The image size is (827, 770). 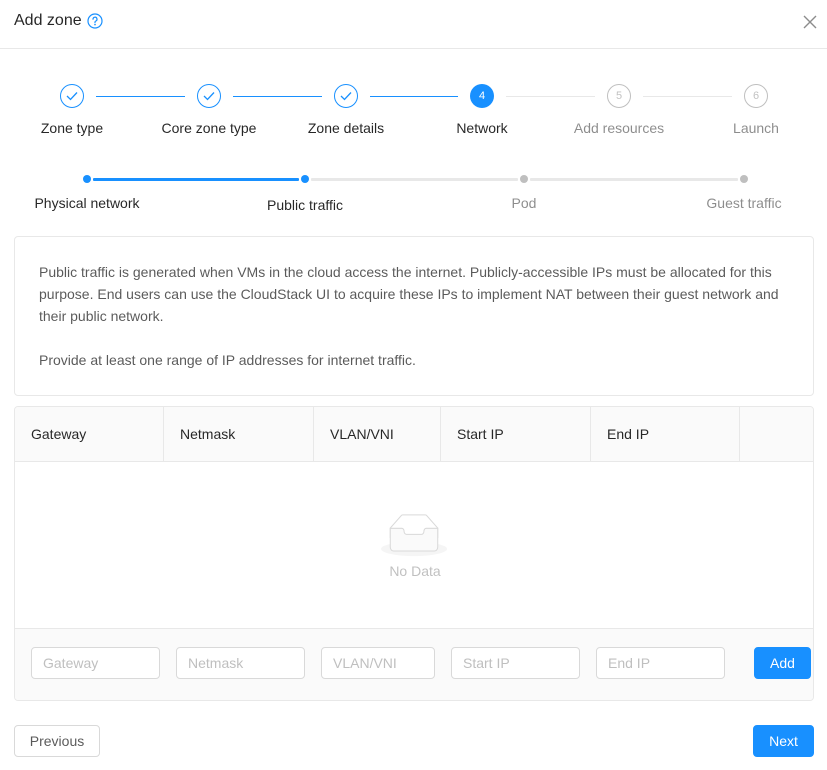 What do you see at coordinates (482, 114) in the screenshot?
I see `step-network: 4 Network` at bounding box center [482, 114].